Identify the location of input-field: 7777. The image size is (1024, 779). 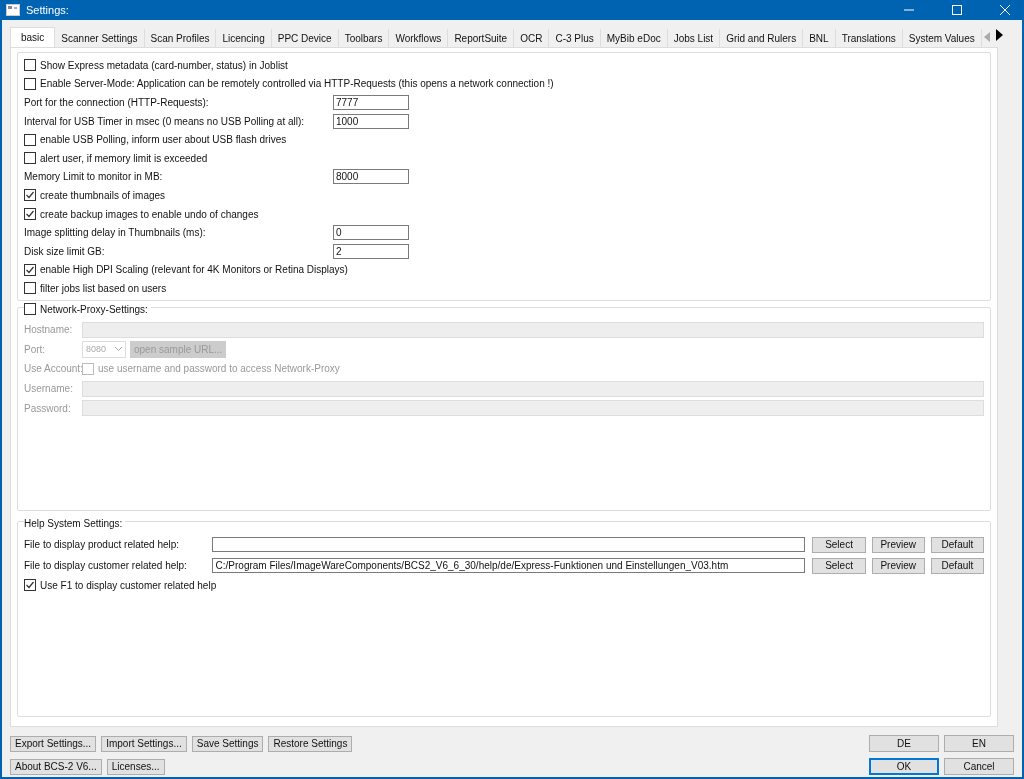
(371, 102).